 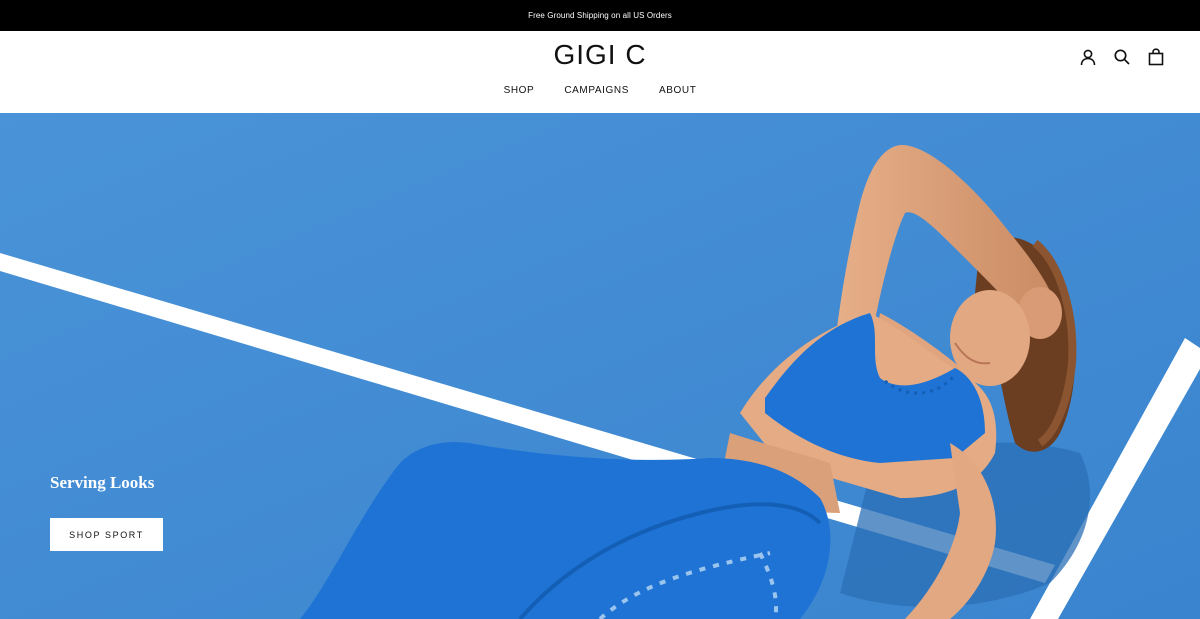 I want to click on nav-item-shop: SHOP, so click(x=519, y=90).